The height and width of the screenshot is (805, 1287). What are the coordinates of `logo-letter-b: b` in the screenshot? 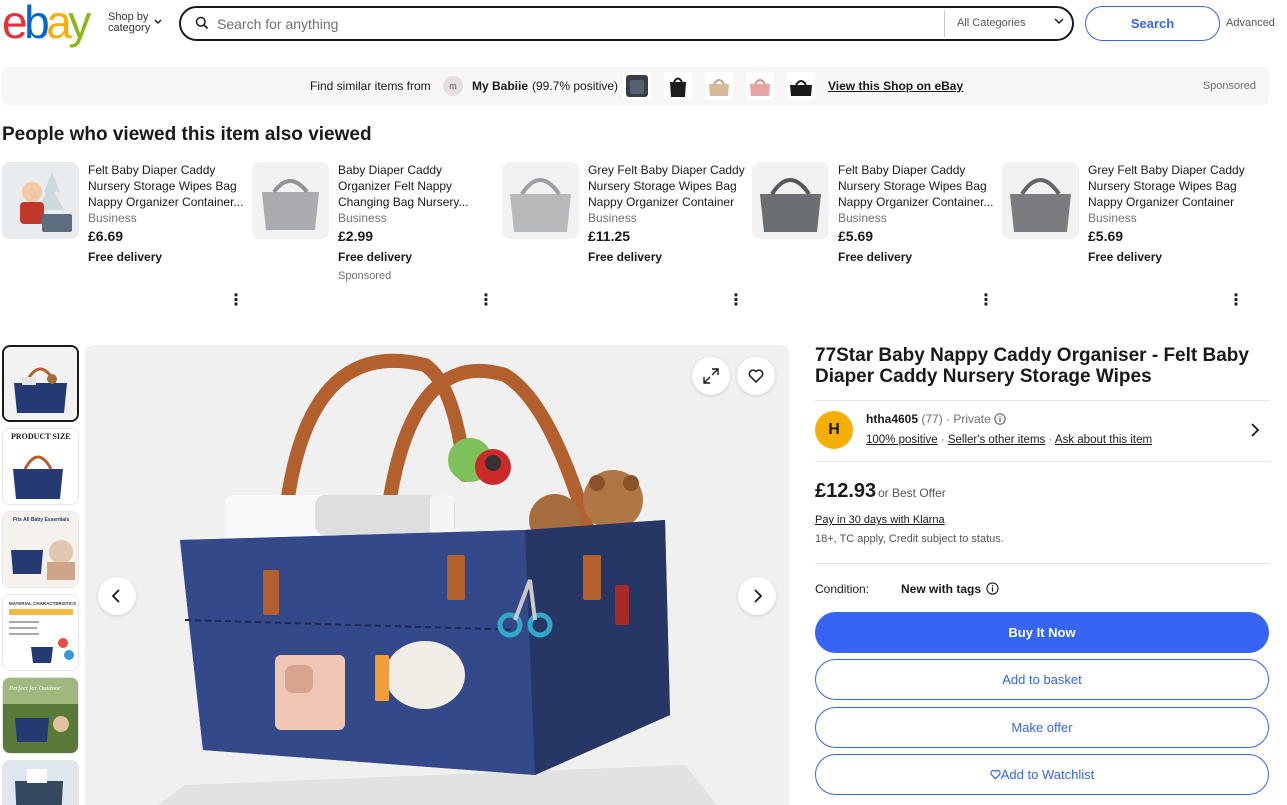 It's located at (37, 24).